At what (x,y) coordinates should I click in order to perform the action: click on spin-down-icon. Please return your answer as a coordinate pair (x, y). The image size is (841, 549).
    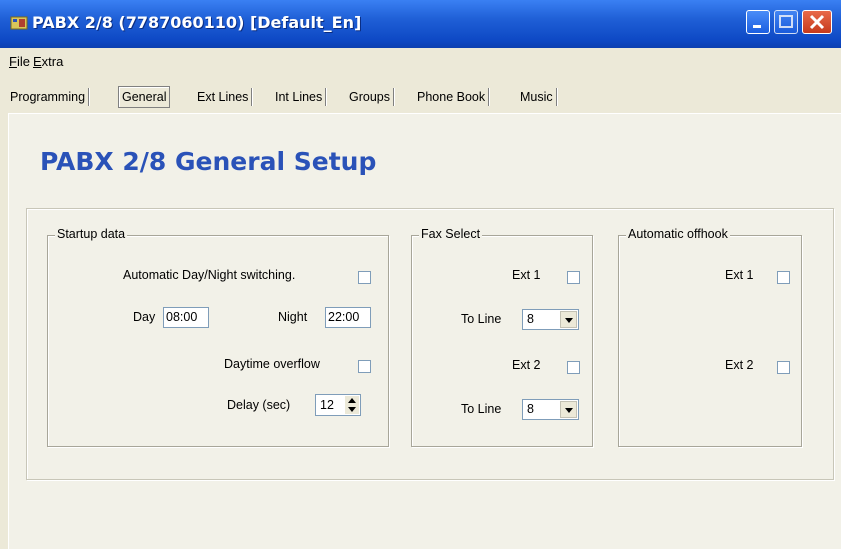
    Looking at the image, I should click on (352, 409).